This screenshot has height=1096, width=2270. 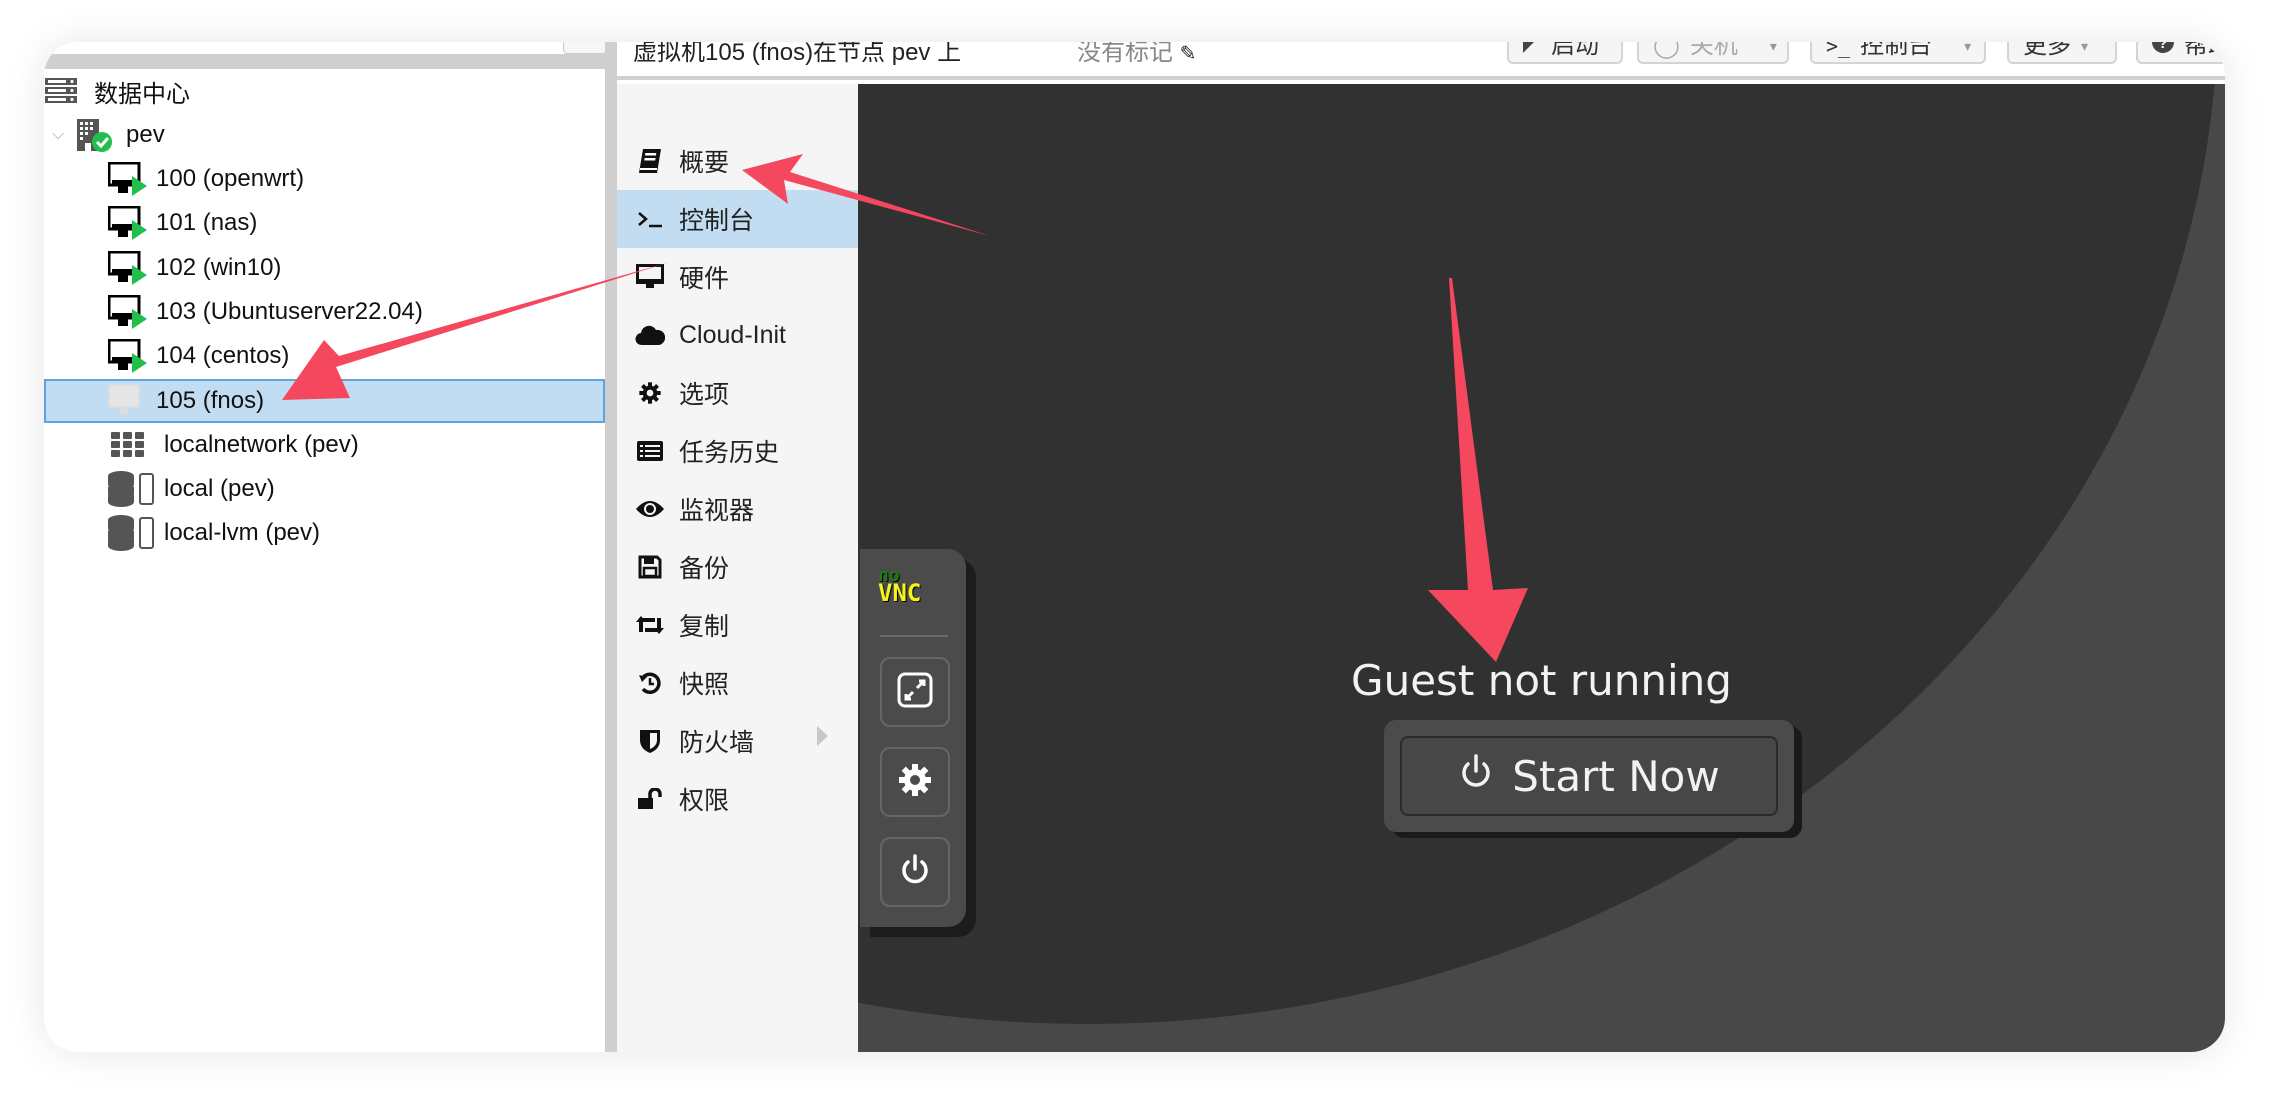 What do you see at coordinates (1575, 50) in the screenshot?
I see `start-button-label: 启动` at bounding box center [1575, 50].